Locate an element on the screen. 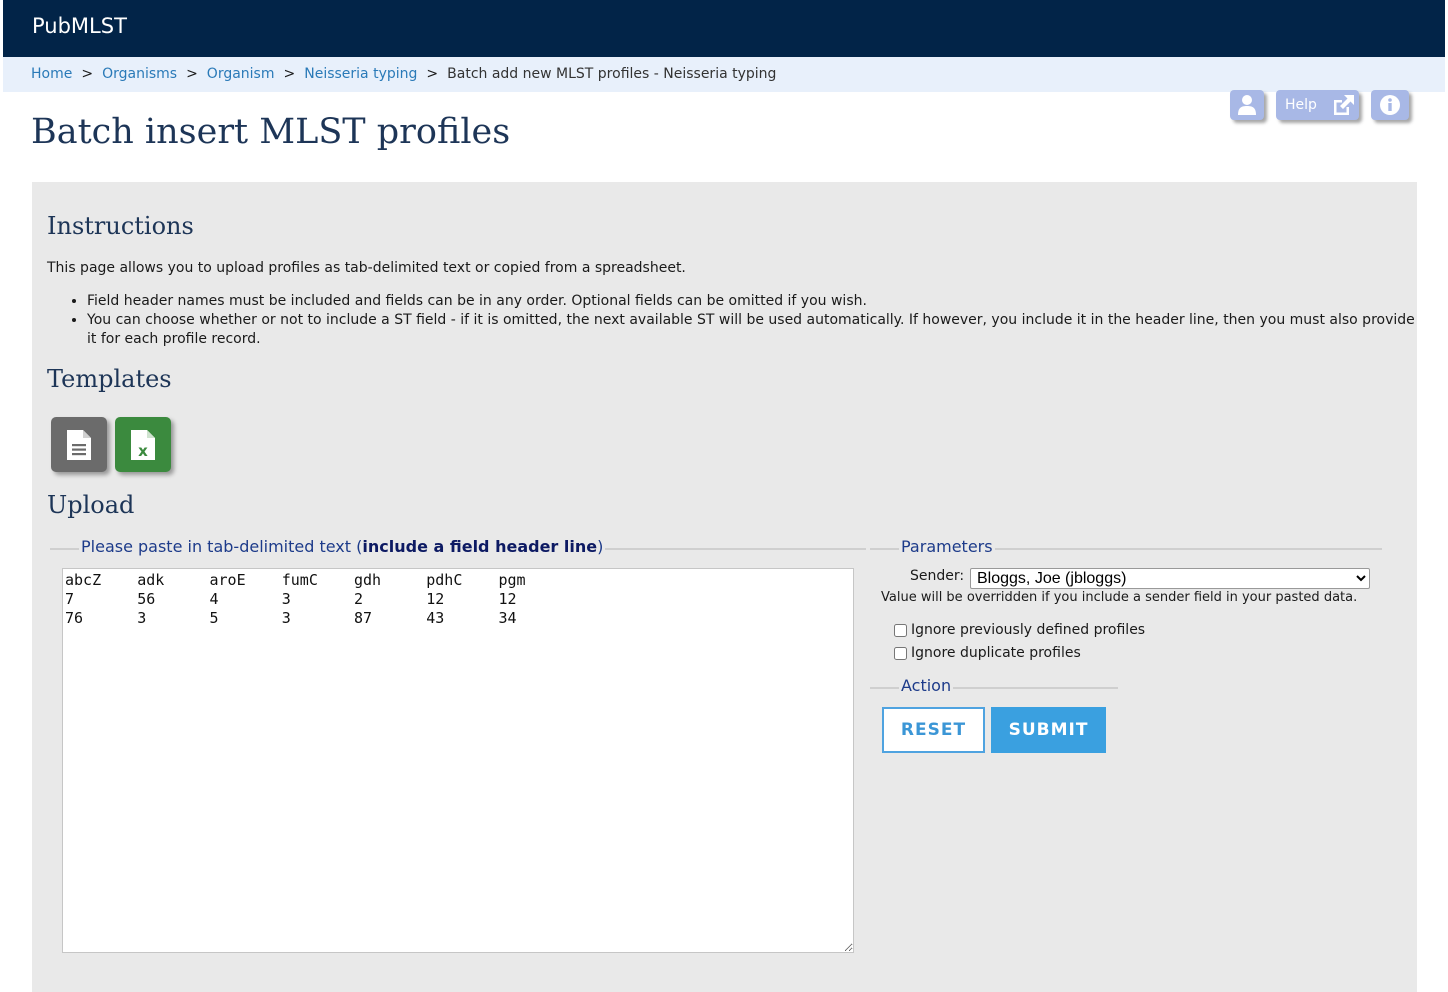 This screenshot has height=992, width=1448. paste-legend-suffix: ) is located at coordinates (600, 546).